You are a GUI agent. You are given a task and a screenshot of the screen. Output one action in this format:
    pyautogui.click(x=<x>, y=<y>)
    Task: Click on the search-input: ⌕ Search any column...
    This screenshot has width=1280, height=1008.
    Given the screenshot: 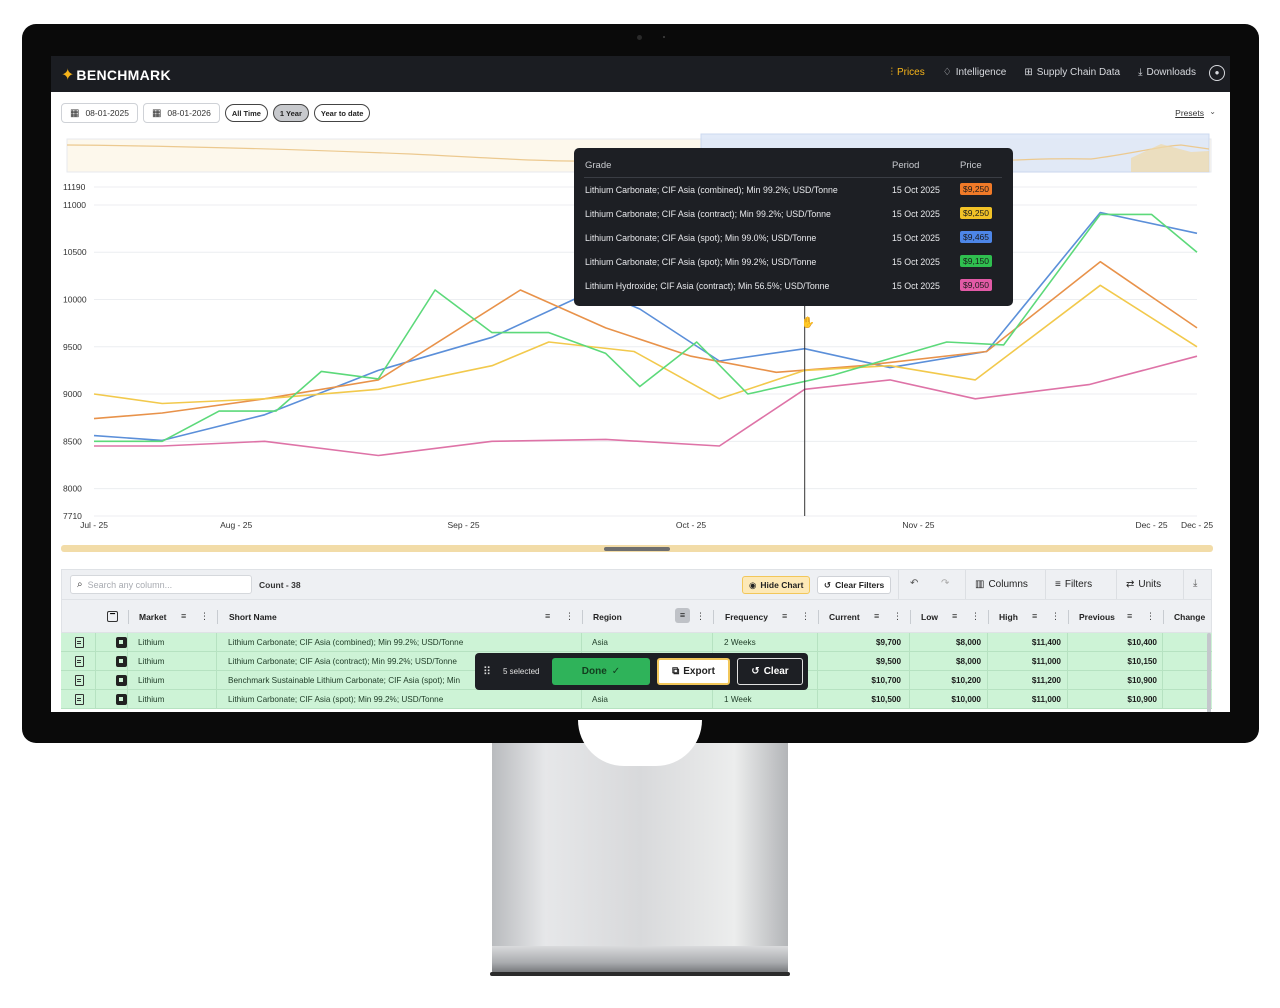 What is the action you would take?
    pyautogui.click(x=161, y=584)
    